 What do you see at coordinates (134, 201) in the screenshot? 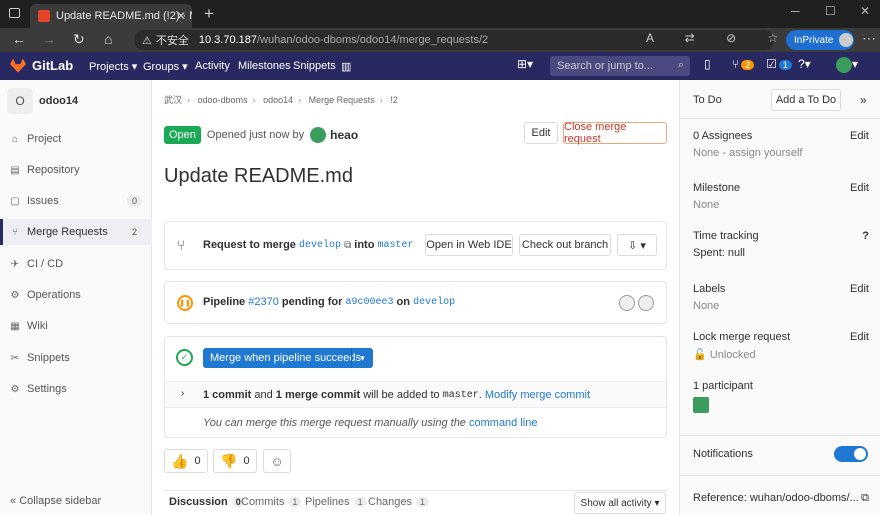
I see `issues-count: 0` at bounding box center [134, 201].